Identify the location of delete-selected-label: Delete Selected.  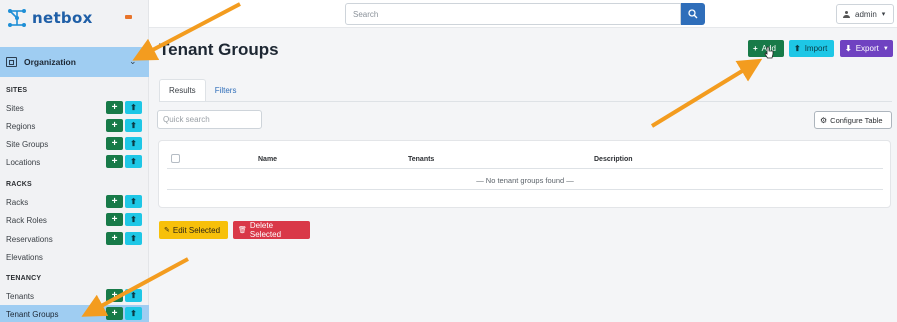
(265, 230).